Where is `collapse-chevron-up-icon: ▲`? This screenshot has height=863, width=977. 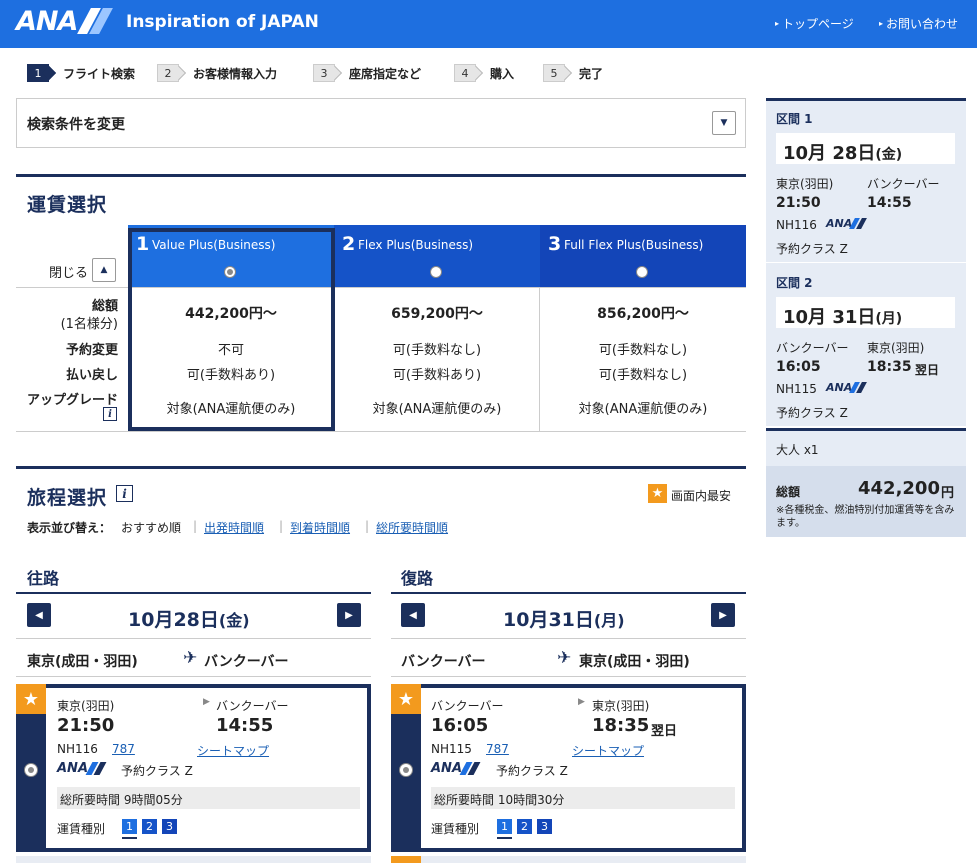
collapse-chevron-up-icon: ▲ is located at coordinates (104, 270).